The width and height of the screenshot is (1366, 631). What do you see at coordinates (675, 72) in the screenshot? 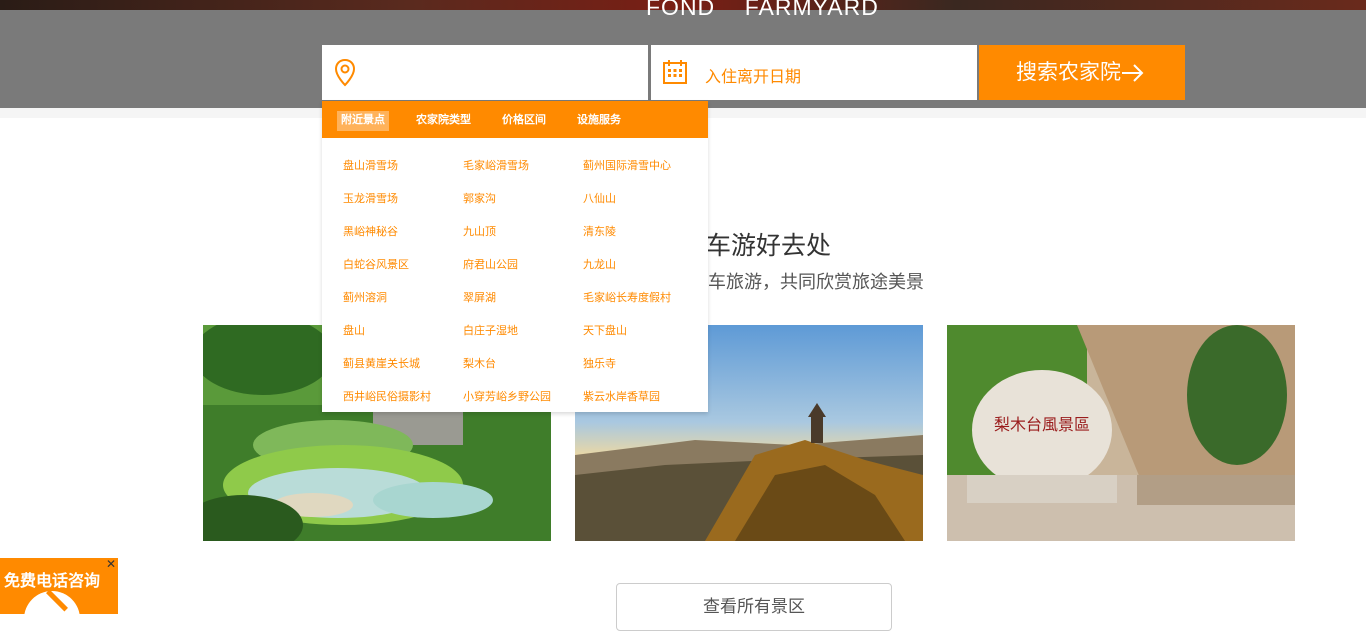
I see `calendar-icon` at bounding box center [675, 72].